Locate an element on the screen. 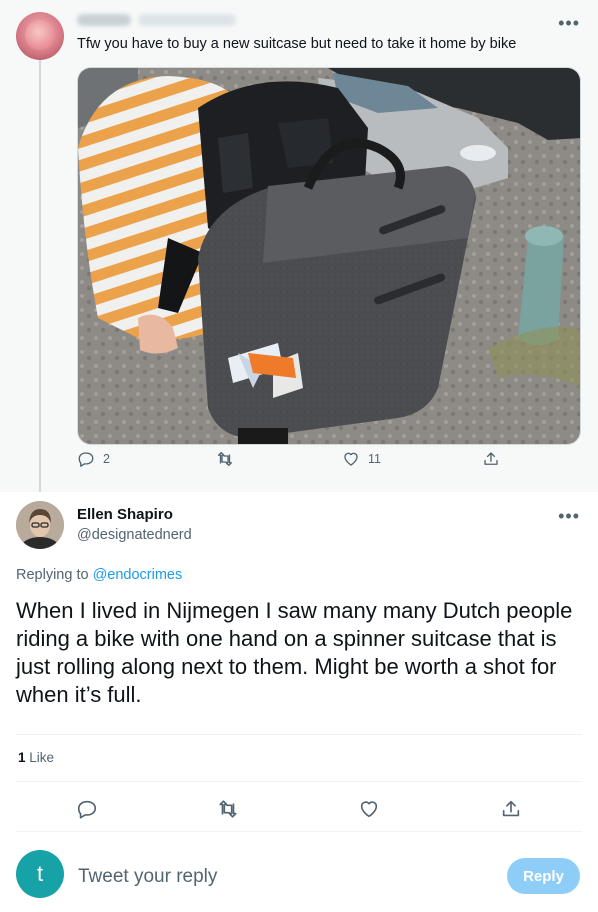  parent-like-count: 11 is located at coordinates (374, 459).